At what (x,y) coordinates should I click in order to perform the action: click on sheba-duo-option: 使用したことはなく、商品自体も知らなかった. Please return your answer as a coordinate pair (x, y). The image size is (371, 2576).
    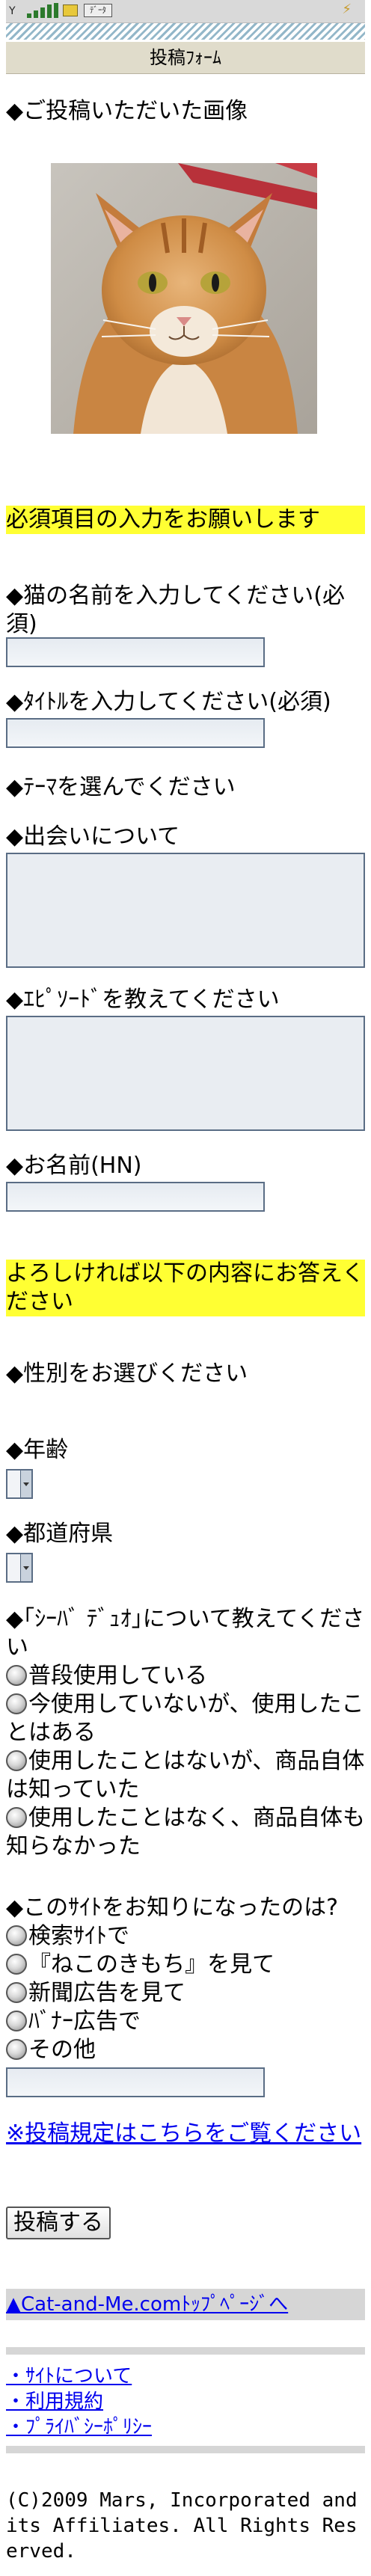
    Looking at the image, I should click on (185, 1832).